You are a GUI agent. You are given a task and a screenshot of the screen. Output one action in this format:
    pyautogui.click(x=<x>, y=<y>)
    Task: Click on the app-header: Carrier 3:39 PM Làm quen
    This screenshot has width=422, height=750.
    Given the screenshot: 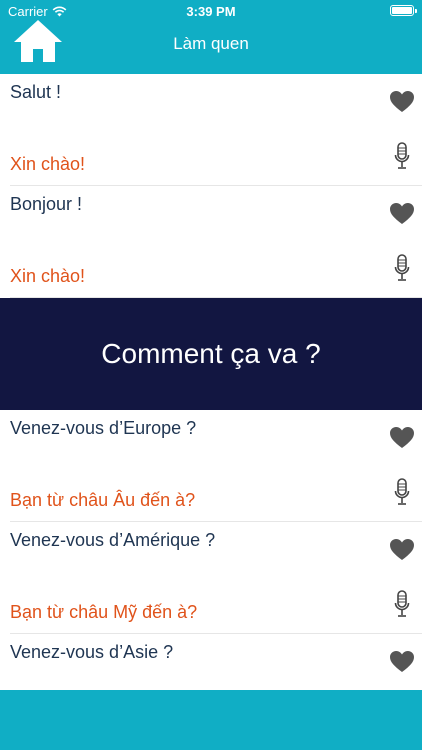 What is the action you would take?
    pyautogui.click(x=211, y=37)
    